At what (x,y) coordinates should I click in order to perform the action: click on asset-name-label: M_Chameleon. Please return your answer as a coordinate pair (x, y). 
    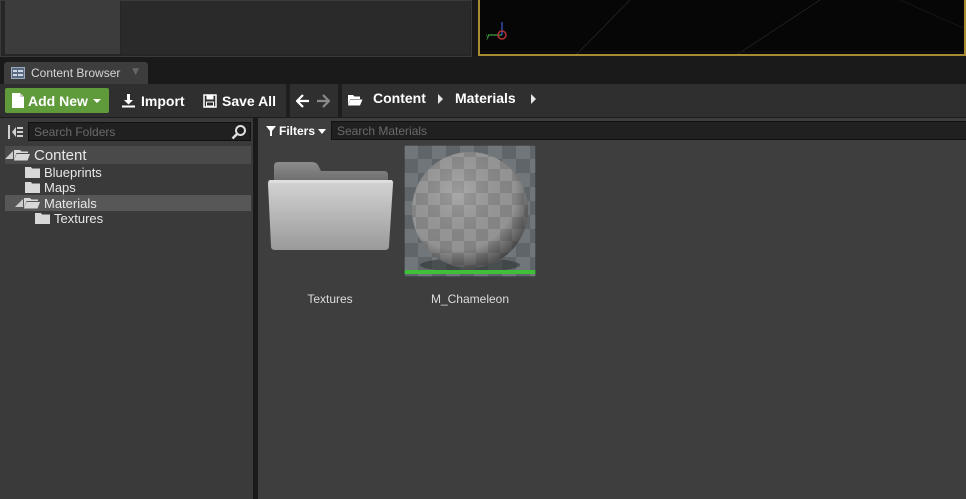
    Looking at the image, I should click on (470, 299).